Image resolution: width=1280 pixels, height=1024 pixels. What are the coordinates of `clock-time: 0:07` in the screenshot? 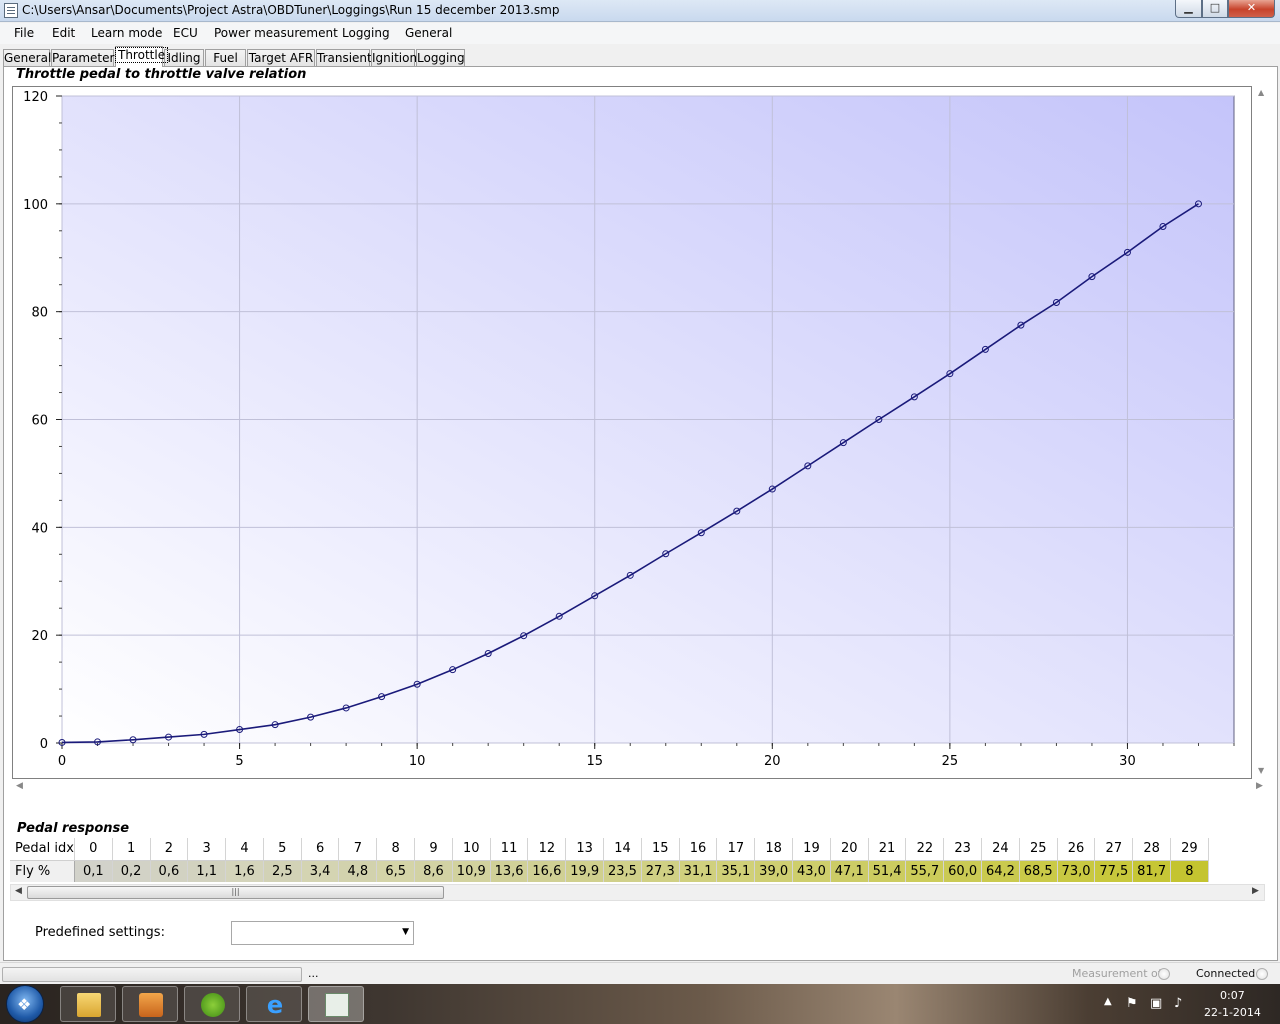 It's located at (1232, 995).